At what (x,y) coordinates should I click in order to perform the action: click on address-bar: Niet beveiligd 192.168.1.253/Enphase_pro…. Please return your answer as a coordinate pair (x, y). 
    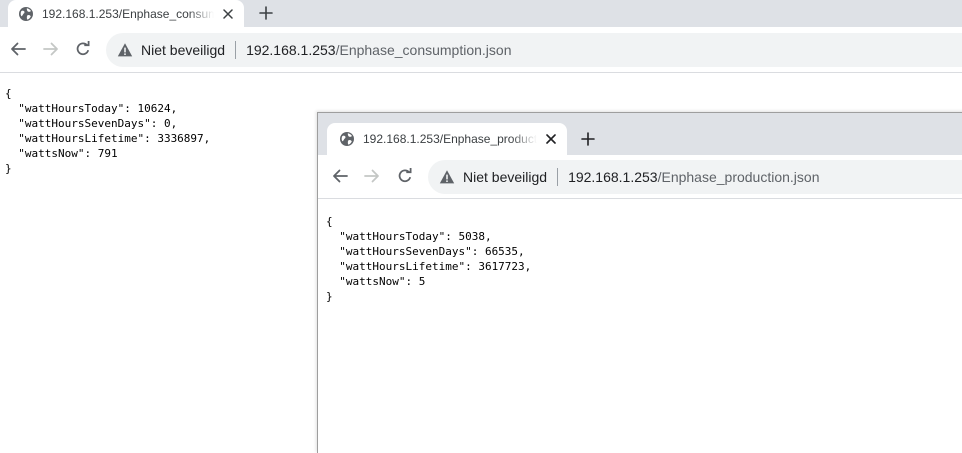
    Looking at the image, I should click on (695, 177).